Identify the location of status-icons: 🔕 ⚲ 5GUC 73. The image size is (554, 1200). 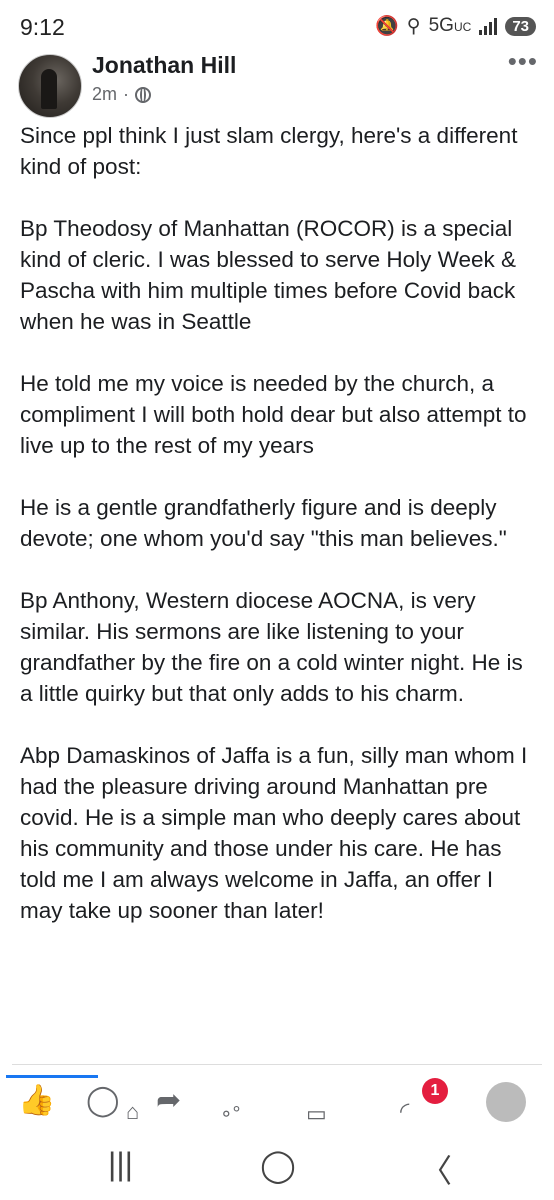
(455, 26).